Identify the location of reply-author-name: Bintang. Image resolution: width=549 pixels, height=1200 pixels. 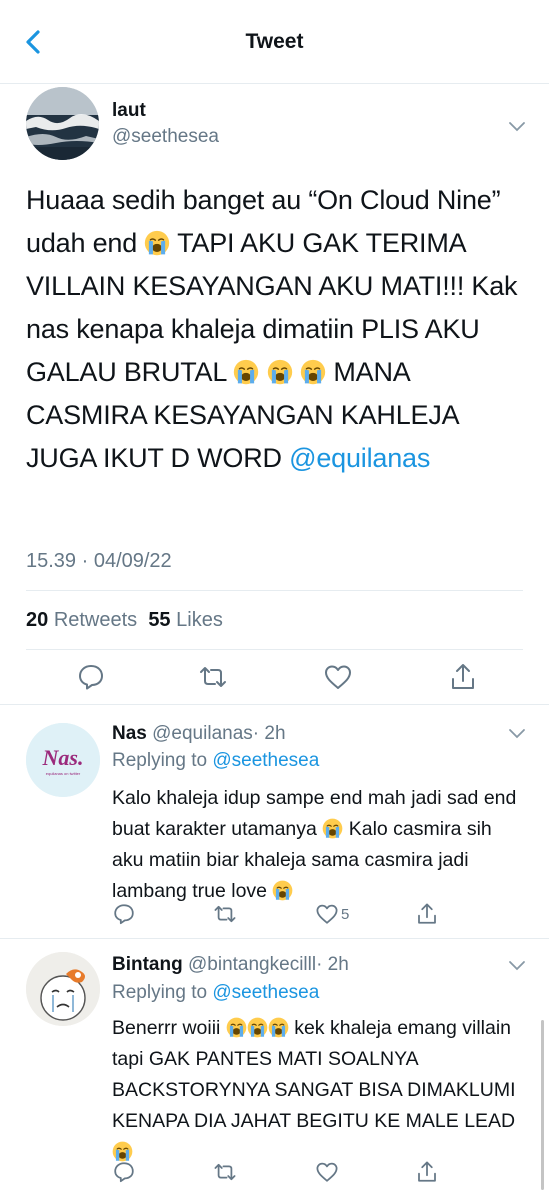
(147, 964).